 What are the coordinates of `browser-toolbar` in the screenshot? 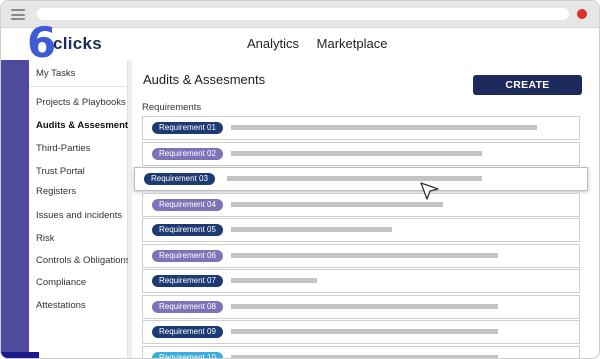 It's located at (300, 14).